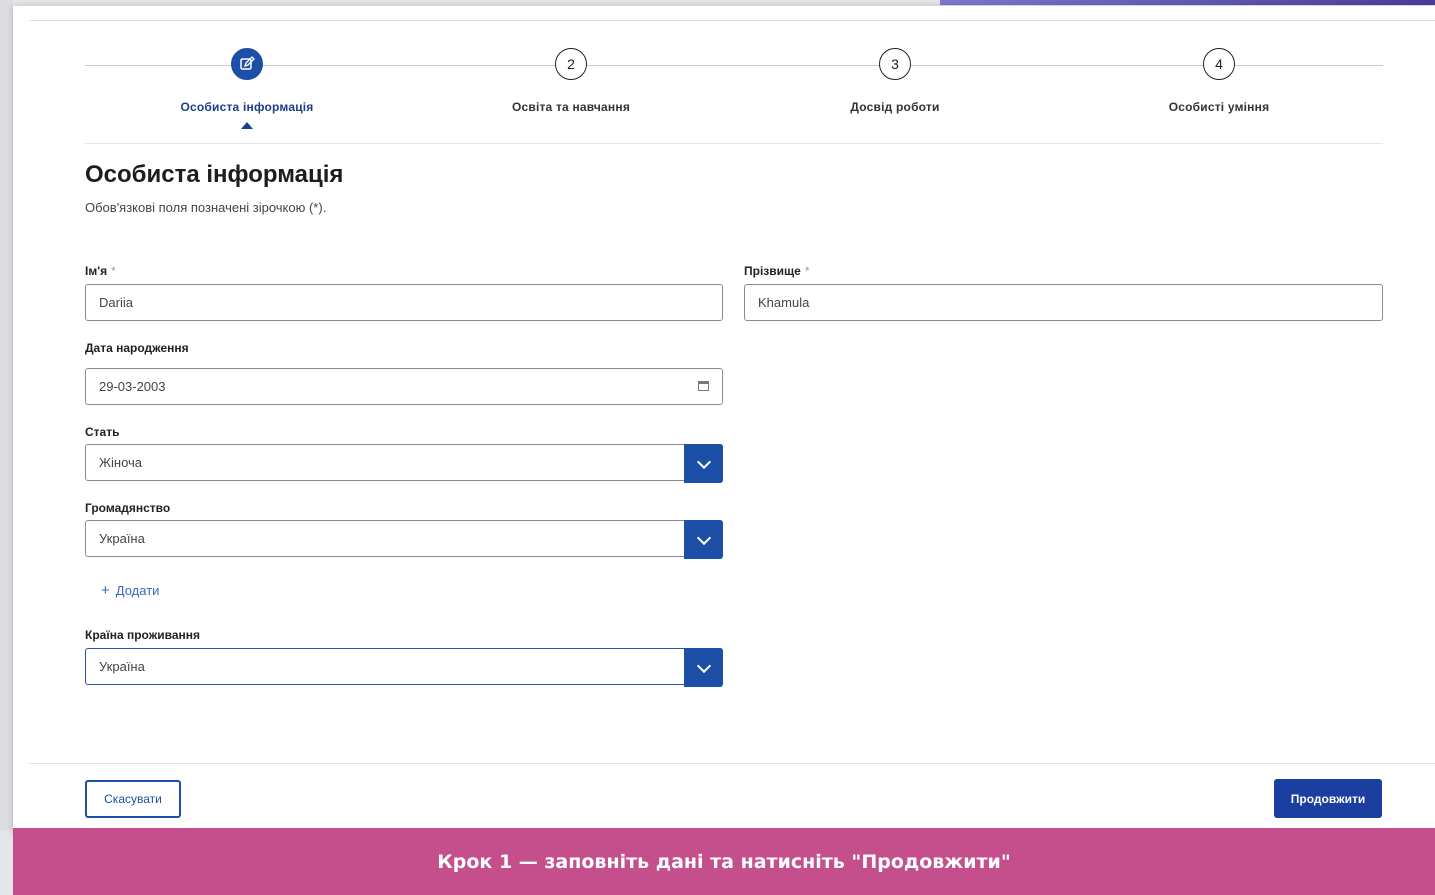 The image size is (1435, 895). I want to click on first-name-label-text: Ім'я, so click(96, 271).